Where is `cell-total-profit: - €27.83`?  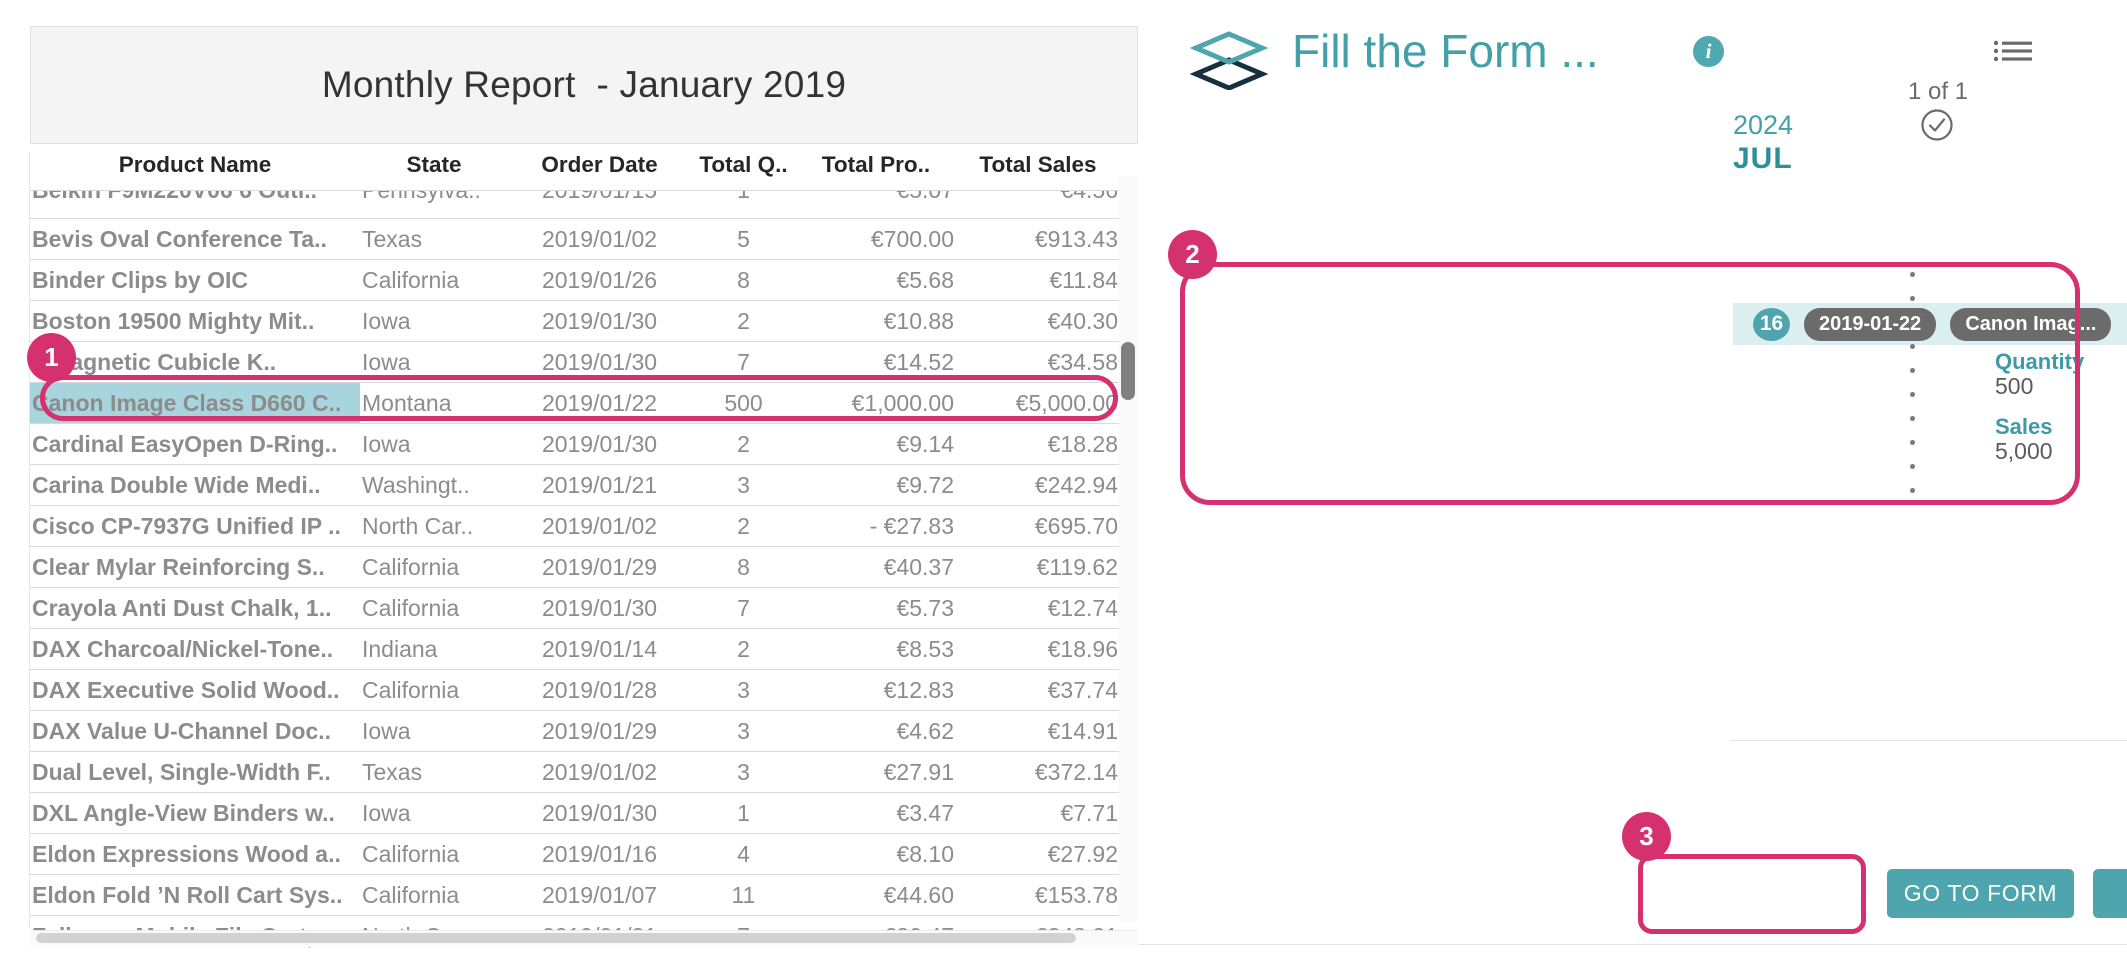 cell-total-profit: - €27.83 is located at coordinates (876, 526).